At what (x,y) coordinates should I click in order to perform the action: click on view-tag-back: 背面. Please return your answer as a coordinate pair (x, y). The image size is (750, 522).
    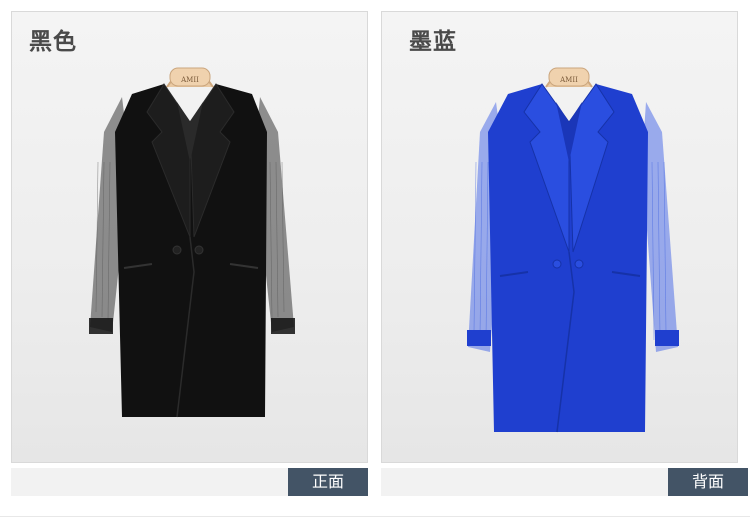
    Looking at the image, I should click on (708, 482).